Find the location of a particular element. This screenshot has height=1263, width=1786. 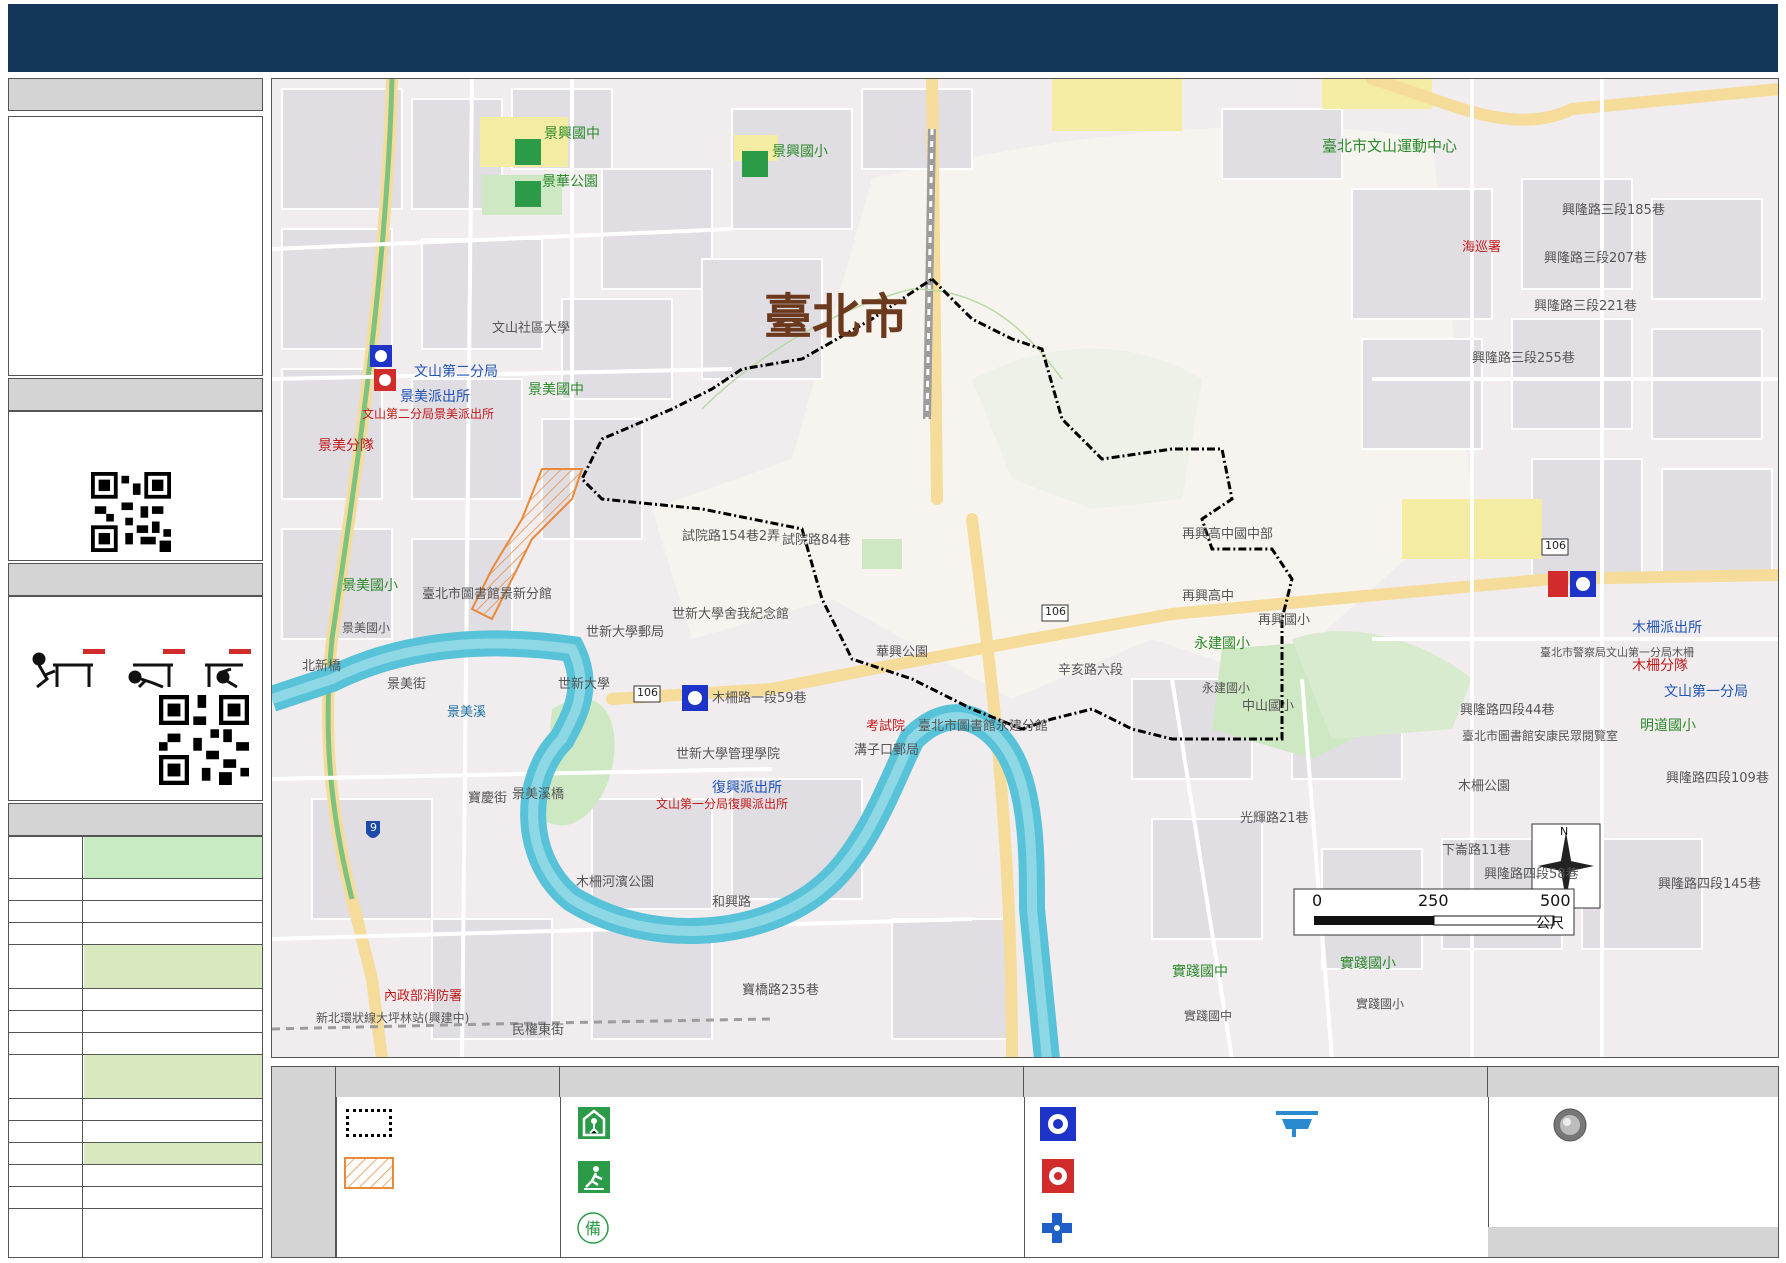

map-label: 興隆路三段221巷 is located at coordinates (1585, 306).